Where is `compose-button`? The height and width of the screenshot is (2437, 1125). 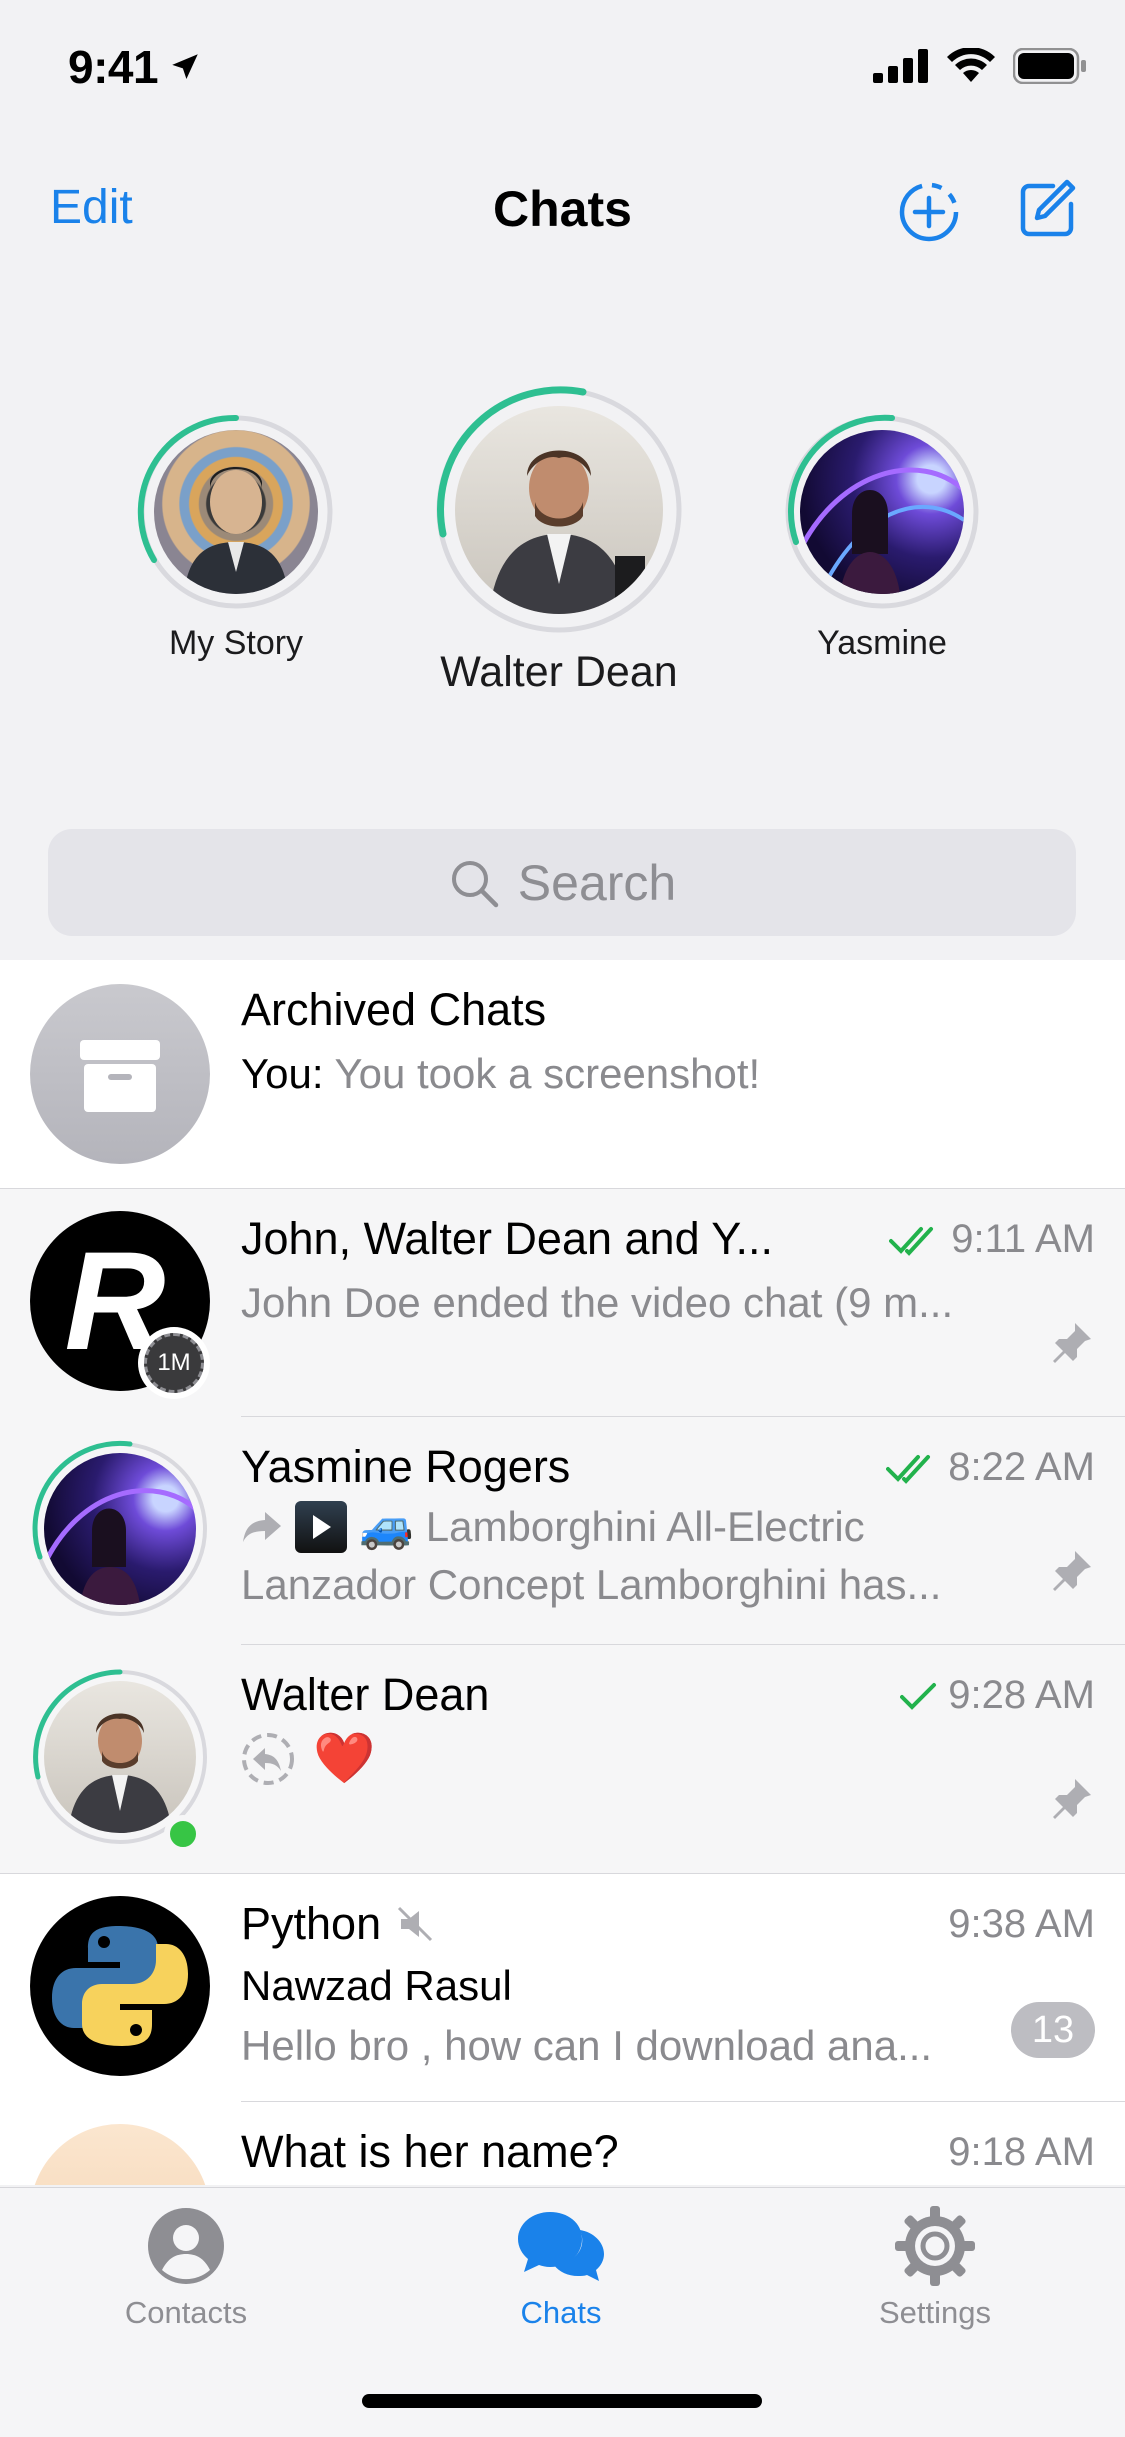
compose-button is located at coordinates (1047, 210).